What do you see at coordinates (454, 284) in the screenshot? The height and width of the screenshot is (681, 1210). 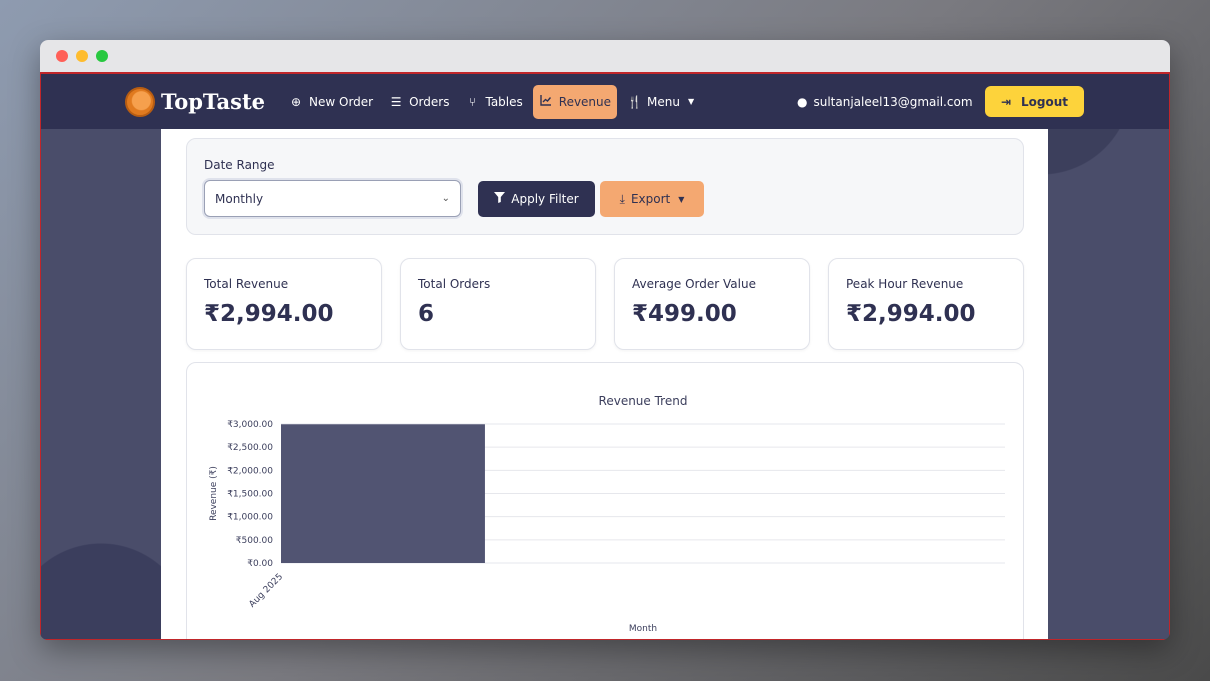 I see `stat-label: Total Orders` at bounding box center [454, 284].